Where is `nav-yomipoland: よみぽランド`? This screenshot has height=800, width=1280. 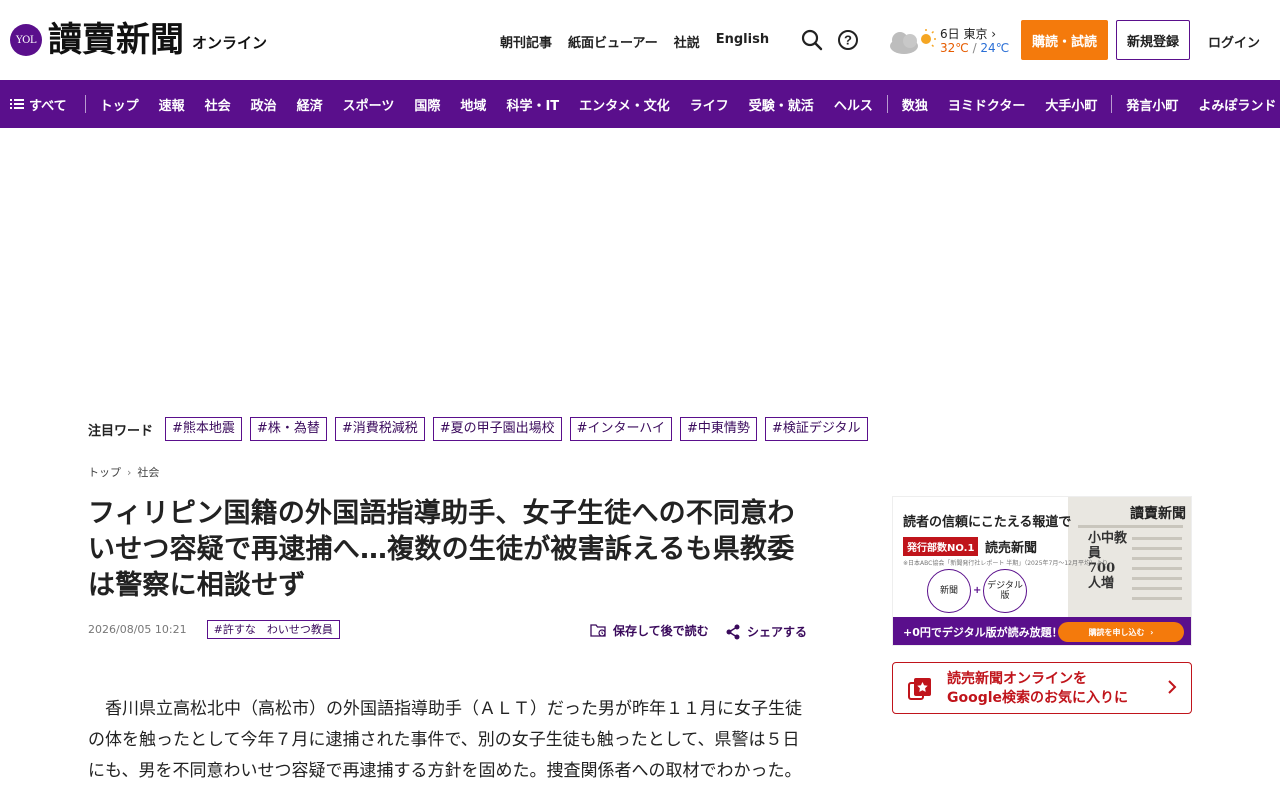 nav-yomipoland: よみぽランド is located at coordinates (1232, 104).